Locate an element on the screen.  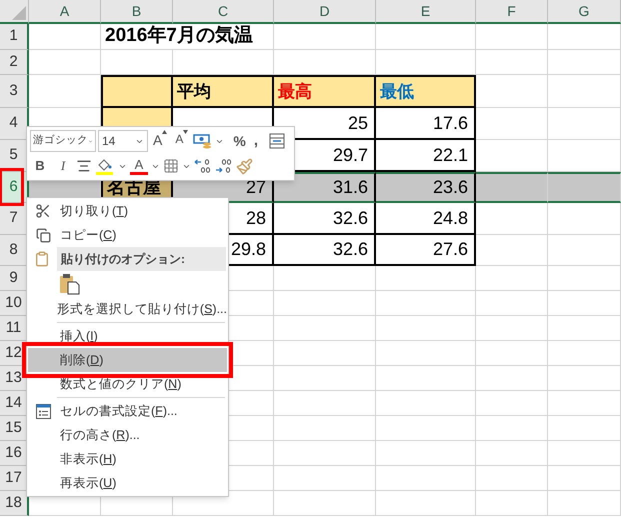
column-header: C is located at coordinates (223, 12).